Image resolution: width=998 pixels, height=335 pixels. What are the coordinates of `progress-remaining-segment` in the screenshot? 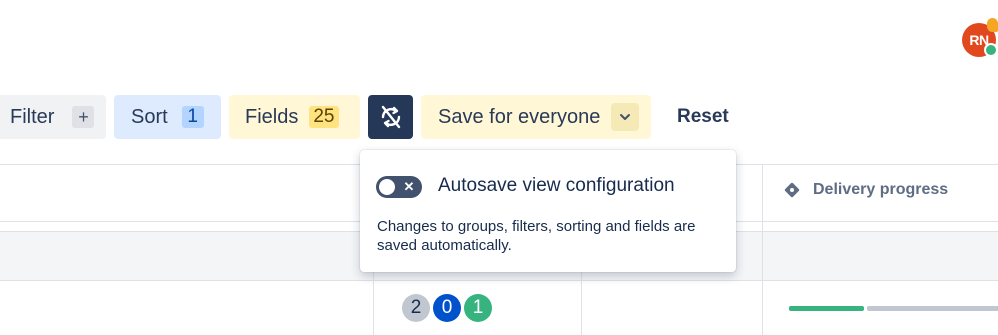 It's located at (932, 308).